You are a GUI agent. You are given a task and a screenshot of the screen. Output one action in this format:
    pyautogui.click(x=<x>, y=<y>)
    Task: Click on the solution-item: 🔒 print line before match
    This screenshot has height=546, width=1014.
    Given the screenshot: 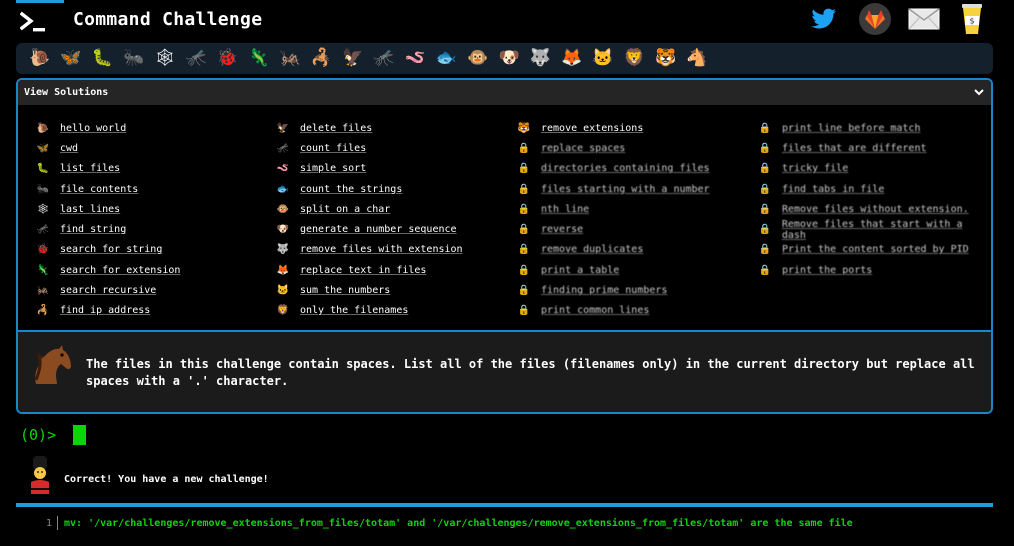 What is the action you would take?
    pyautogui.click(x=868, y=128)
    